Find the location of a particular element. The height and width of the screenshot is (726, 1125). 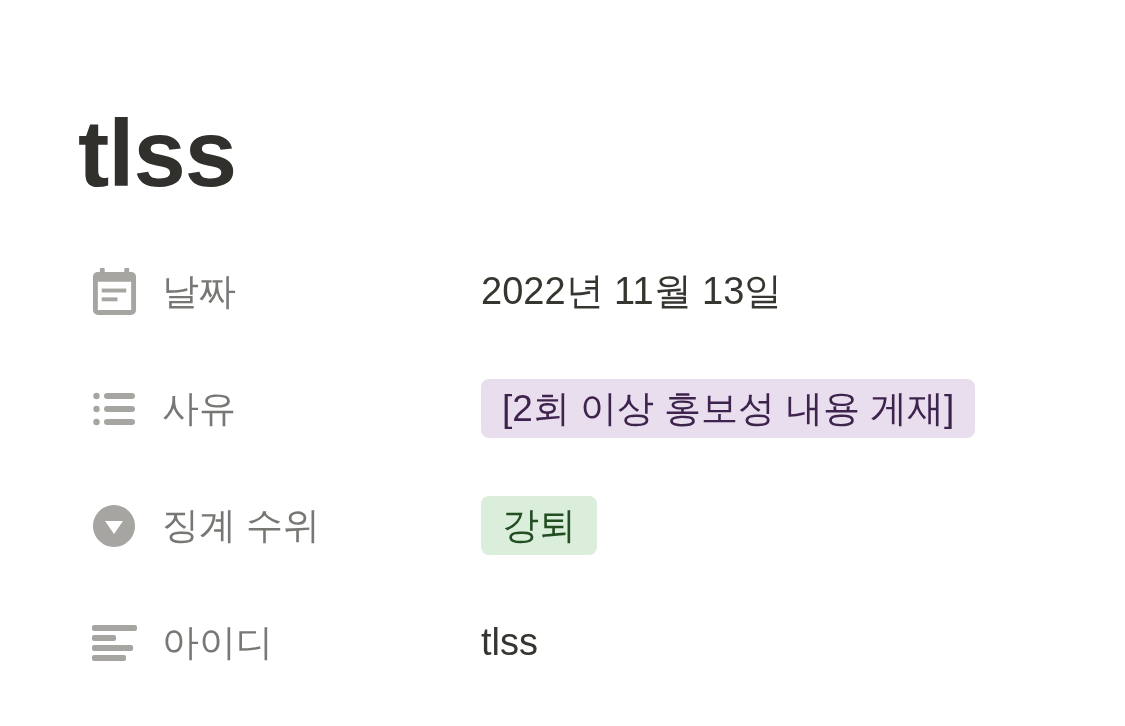

list-icon is located at coordinates (114, 408).